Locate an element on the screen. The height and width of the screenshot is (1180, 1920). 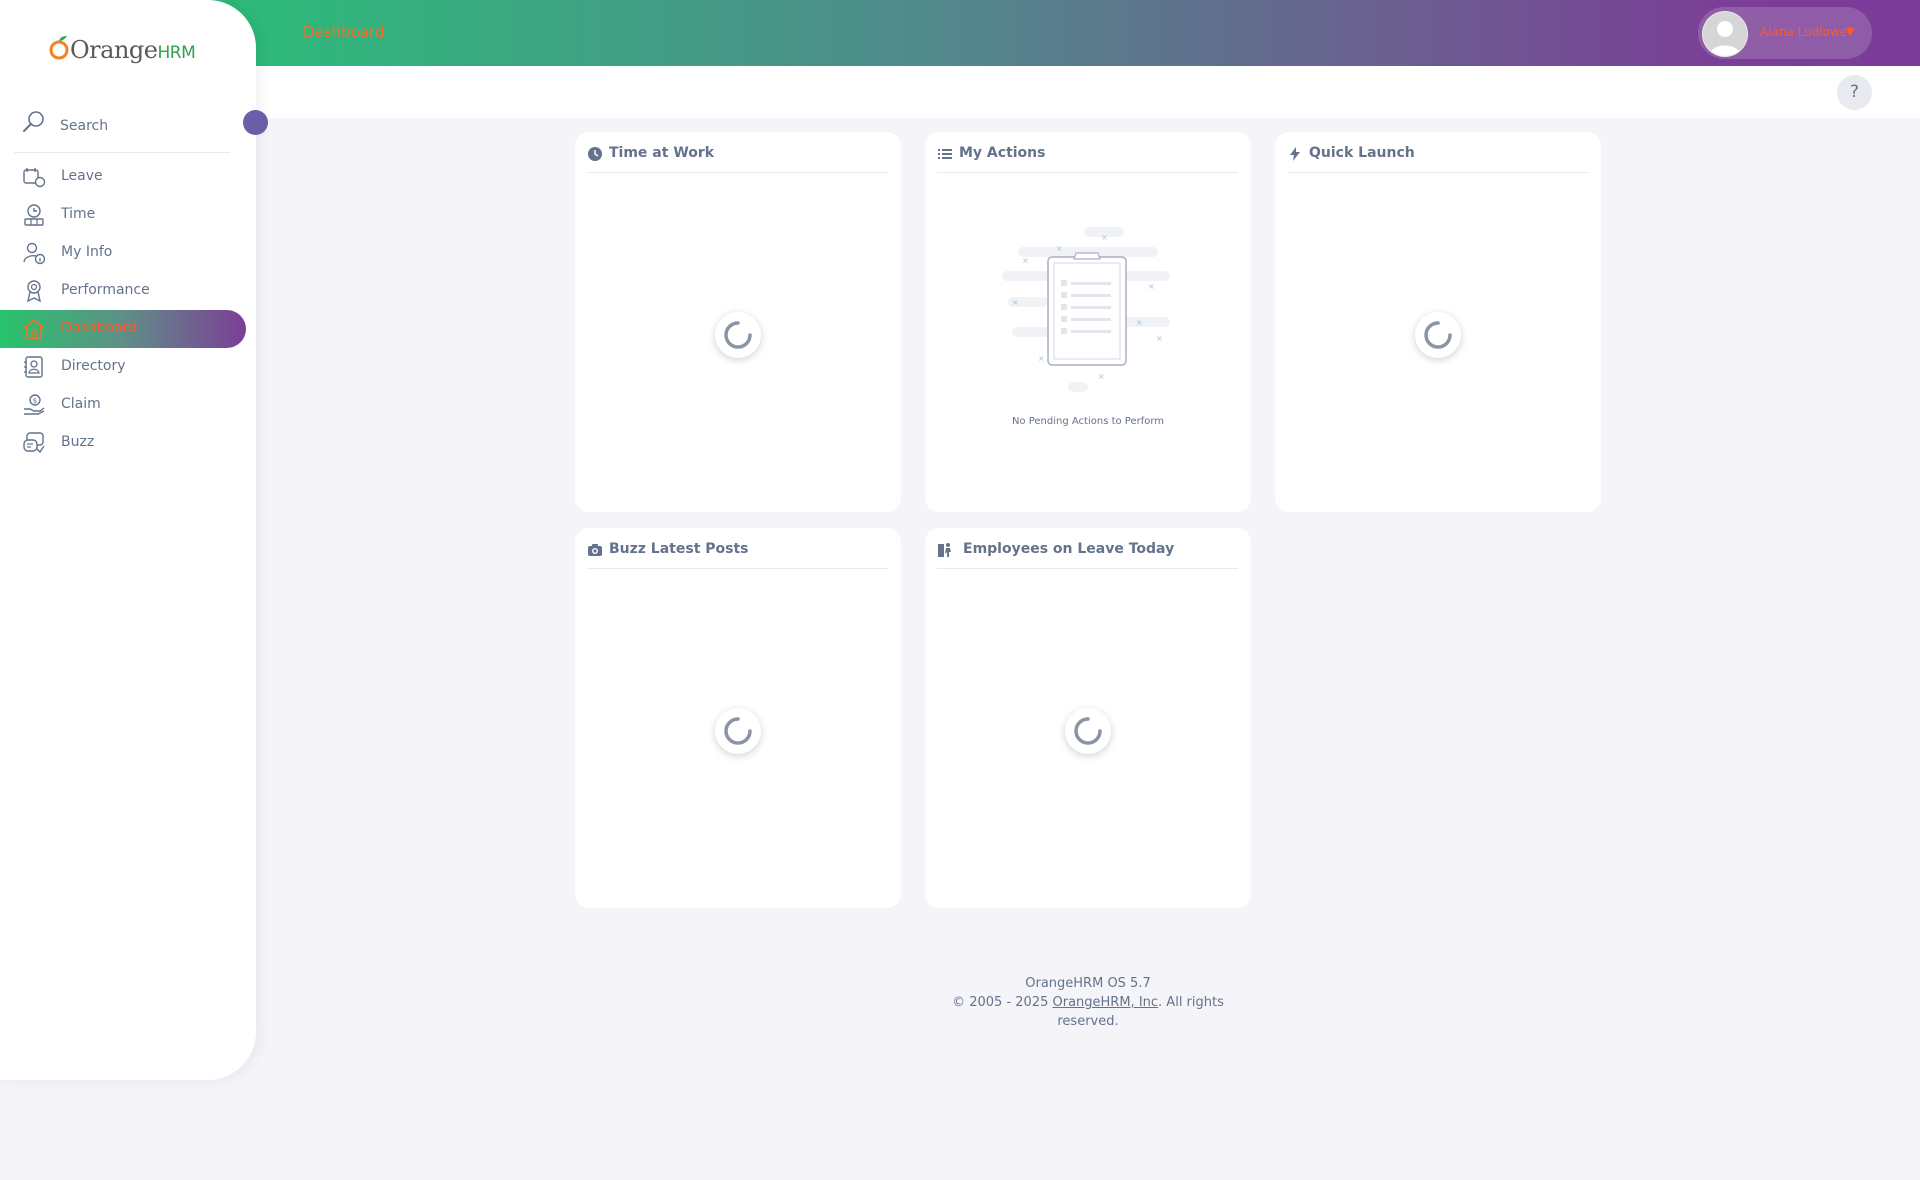
help-button: ? is located at coordinates (1854, 92).